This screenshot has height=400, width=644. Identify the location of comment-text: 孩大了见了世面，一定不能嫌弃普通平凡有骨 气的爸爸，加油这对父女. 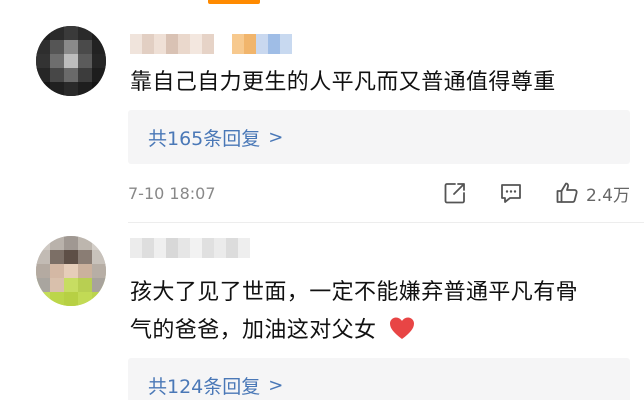
(354, 312).